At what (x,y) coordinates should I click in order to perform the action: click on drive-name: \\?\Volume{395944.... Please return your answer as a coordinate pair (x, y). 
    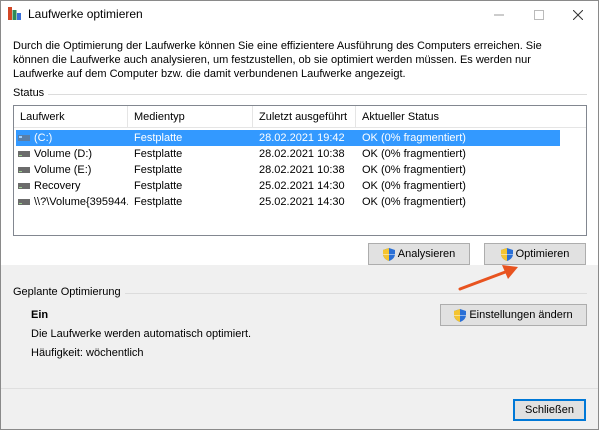
    Looking at the image, I should click on (81, 202).